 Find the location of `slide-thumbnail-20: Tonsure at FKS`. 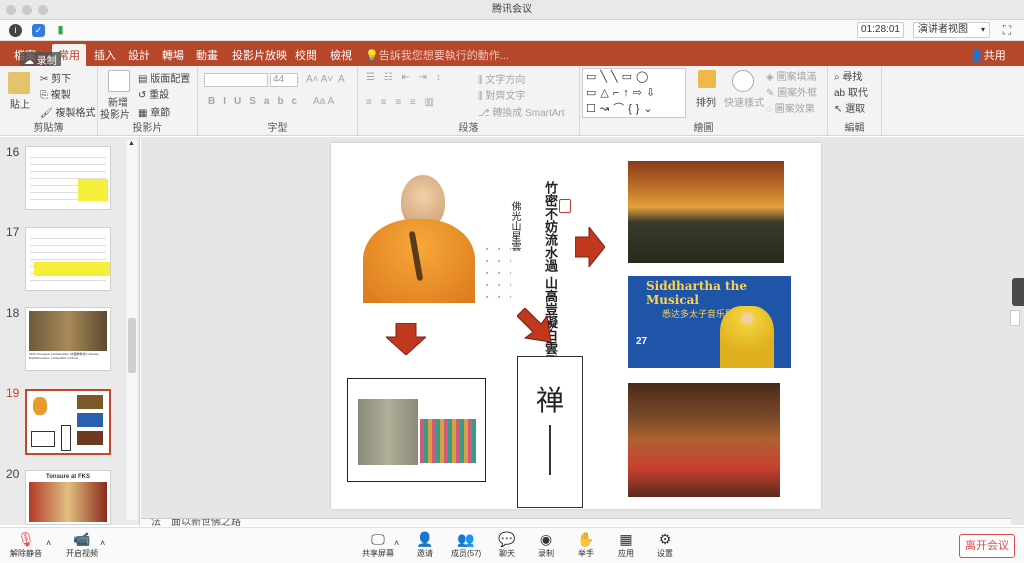

slide-thumbnail-20: Tonsure at FKS is located at coordinates (68, 497).